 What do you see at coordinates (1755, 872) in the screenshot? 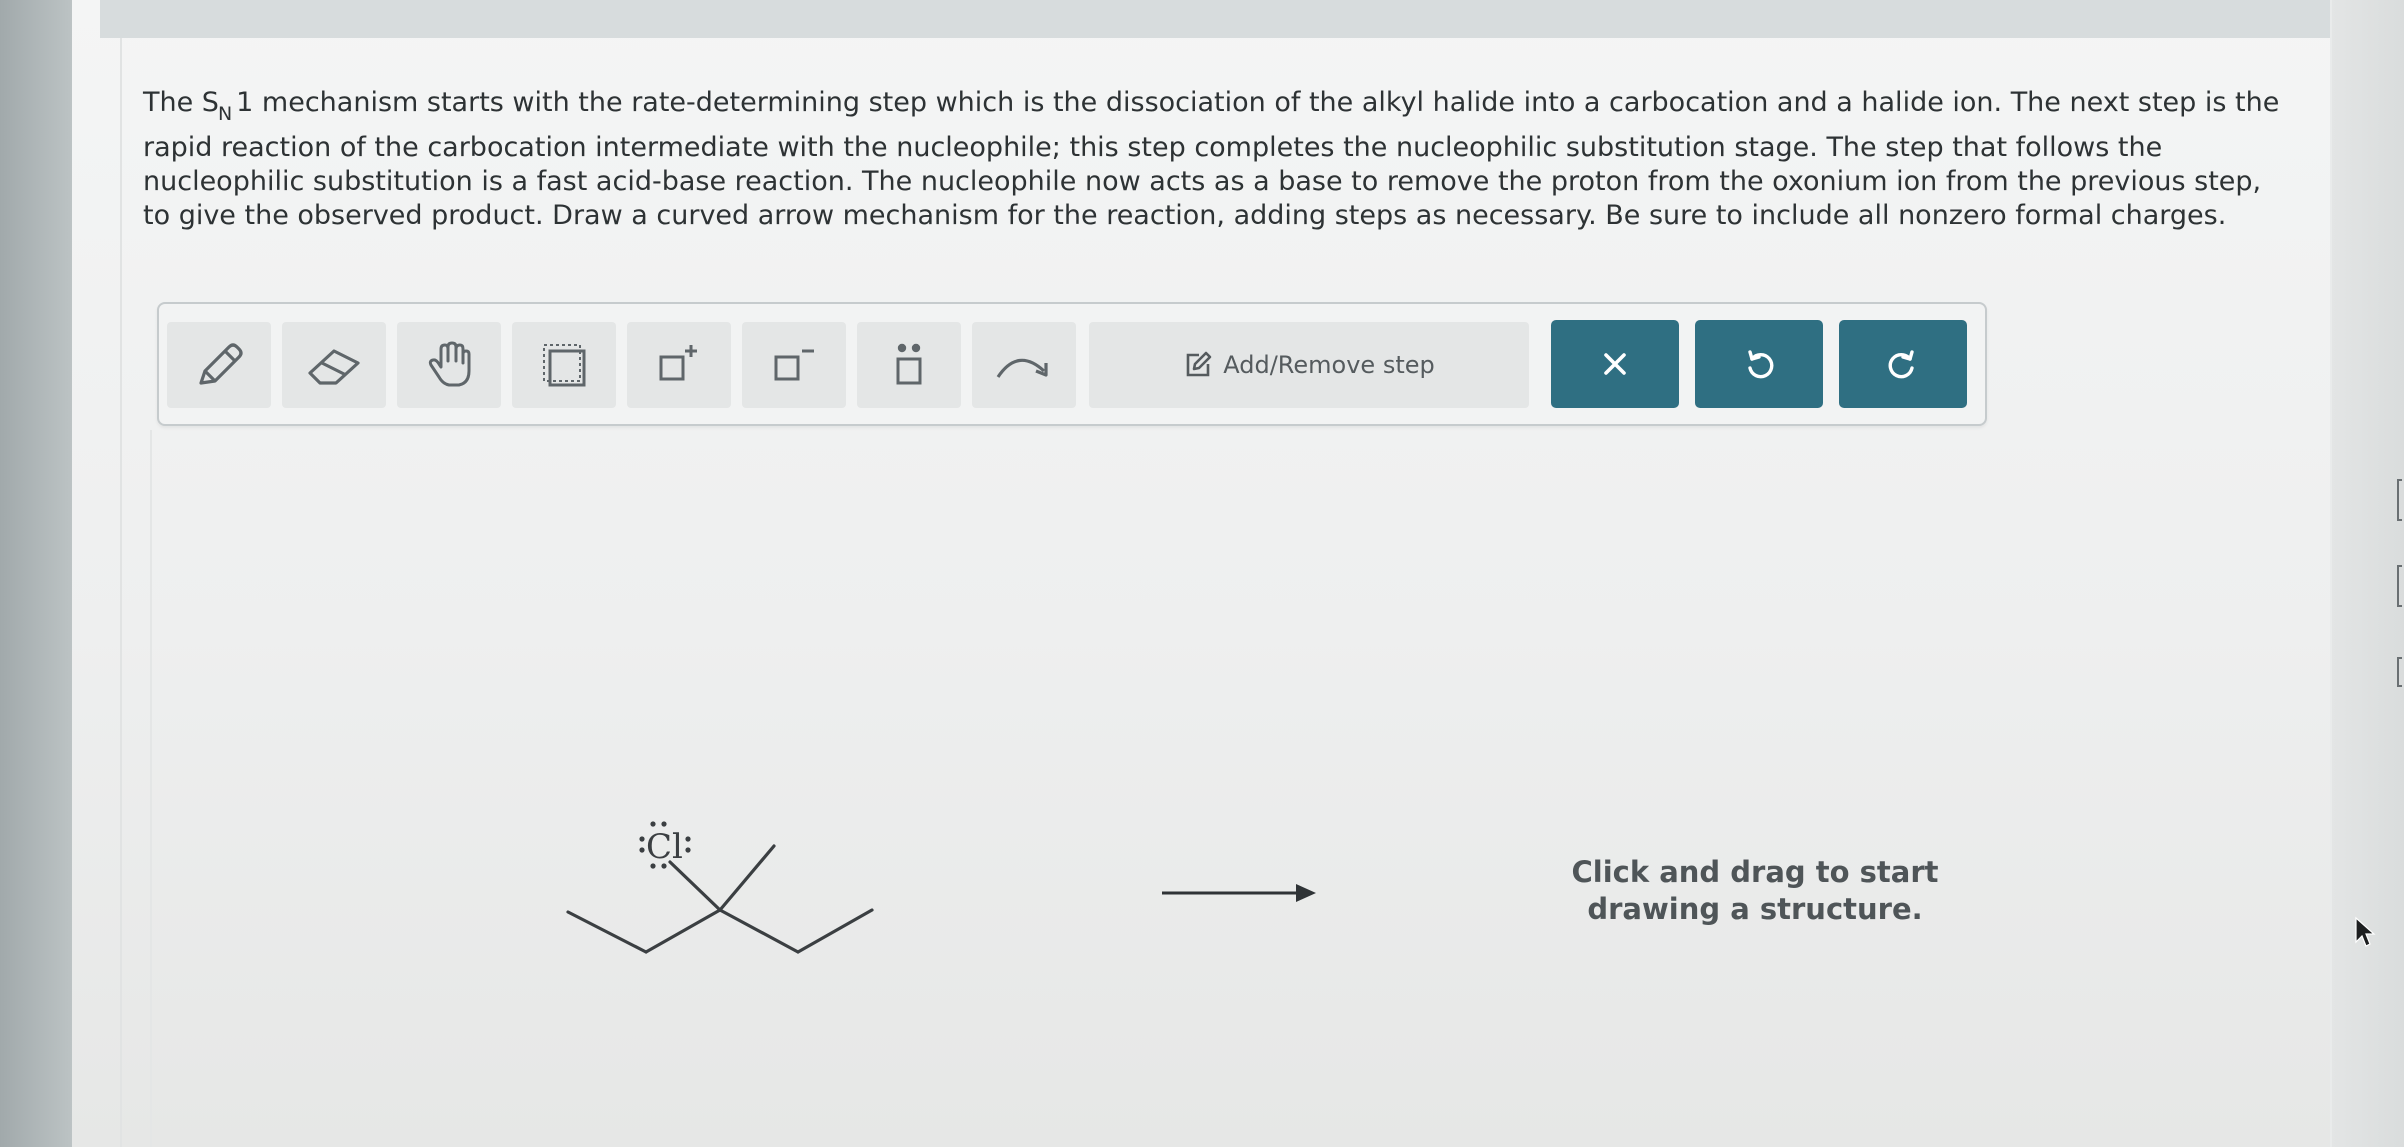
I see `hint-line-1: Click and drag to start` at bounding box center [1755, 872].